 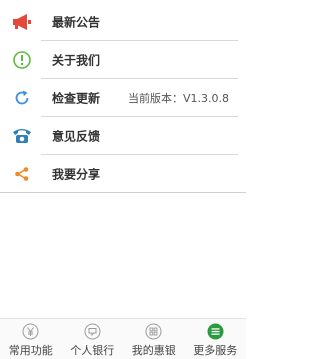 I want to click on refresh-icon, so click(x=22, y=98).